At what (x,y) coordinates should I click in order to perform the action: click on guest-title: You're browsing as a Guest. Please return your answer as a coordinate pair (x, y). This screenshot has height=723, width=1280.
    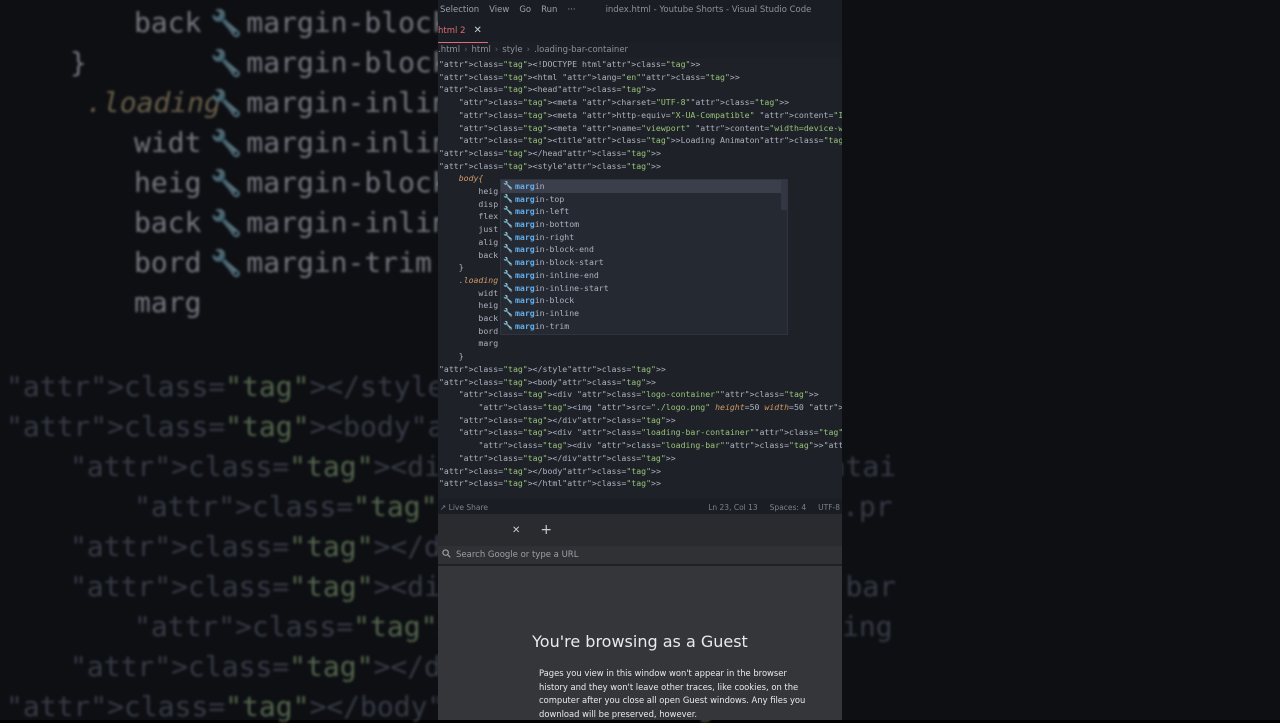
    Looking at the image, I should click on (640, 641).